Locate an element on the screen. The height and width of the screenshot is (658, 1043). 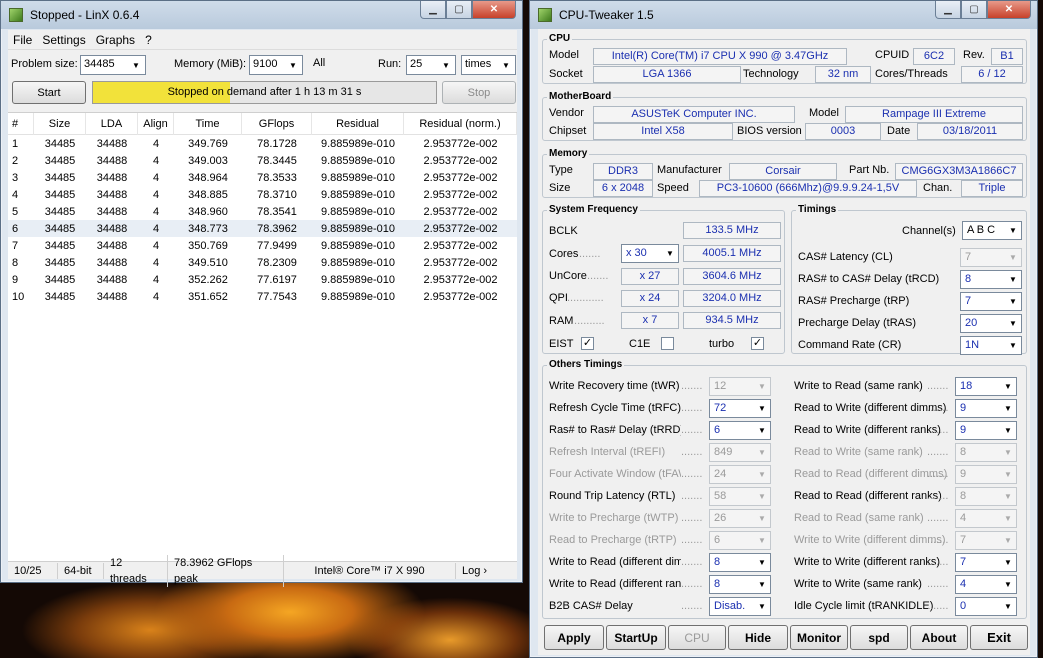
timing-dropdown: 12 ▼ is located at coordinates (740, 386).